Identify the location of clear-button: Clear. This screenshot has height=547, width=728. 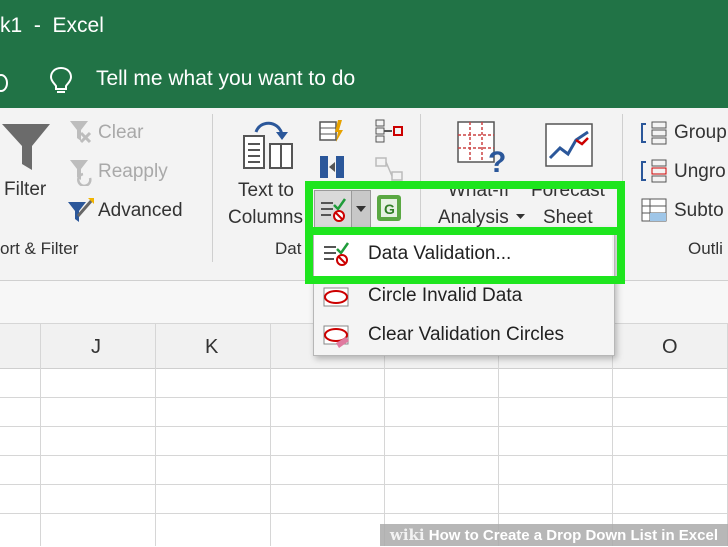
(120, 133).